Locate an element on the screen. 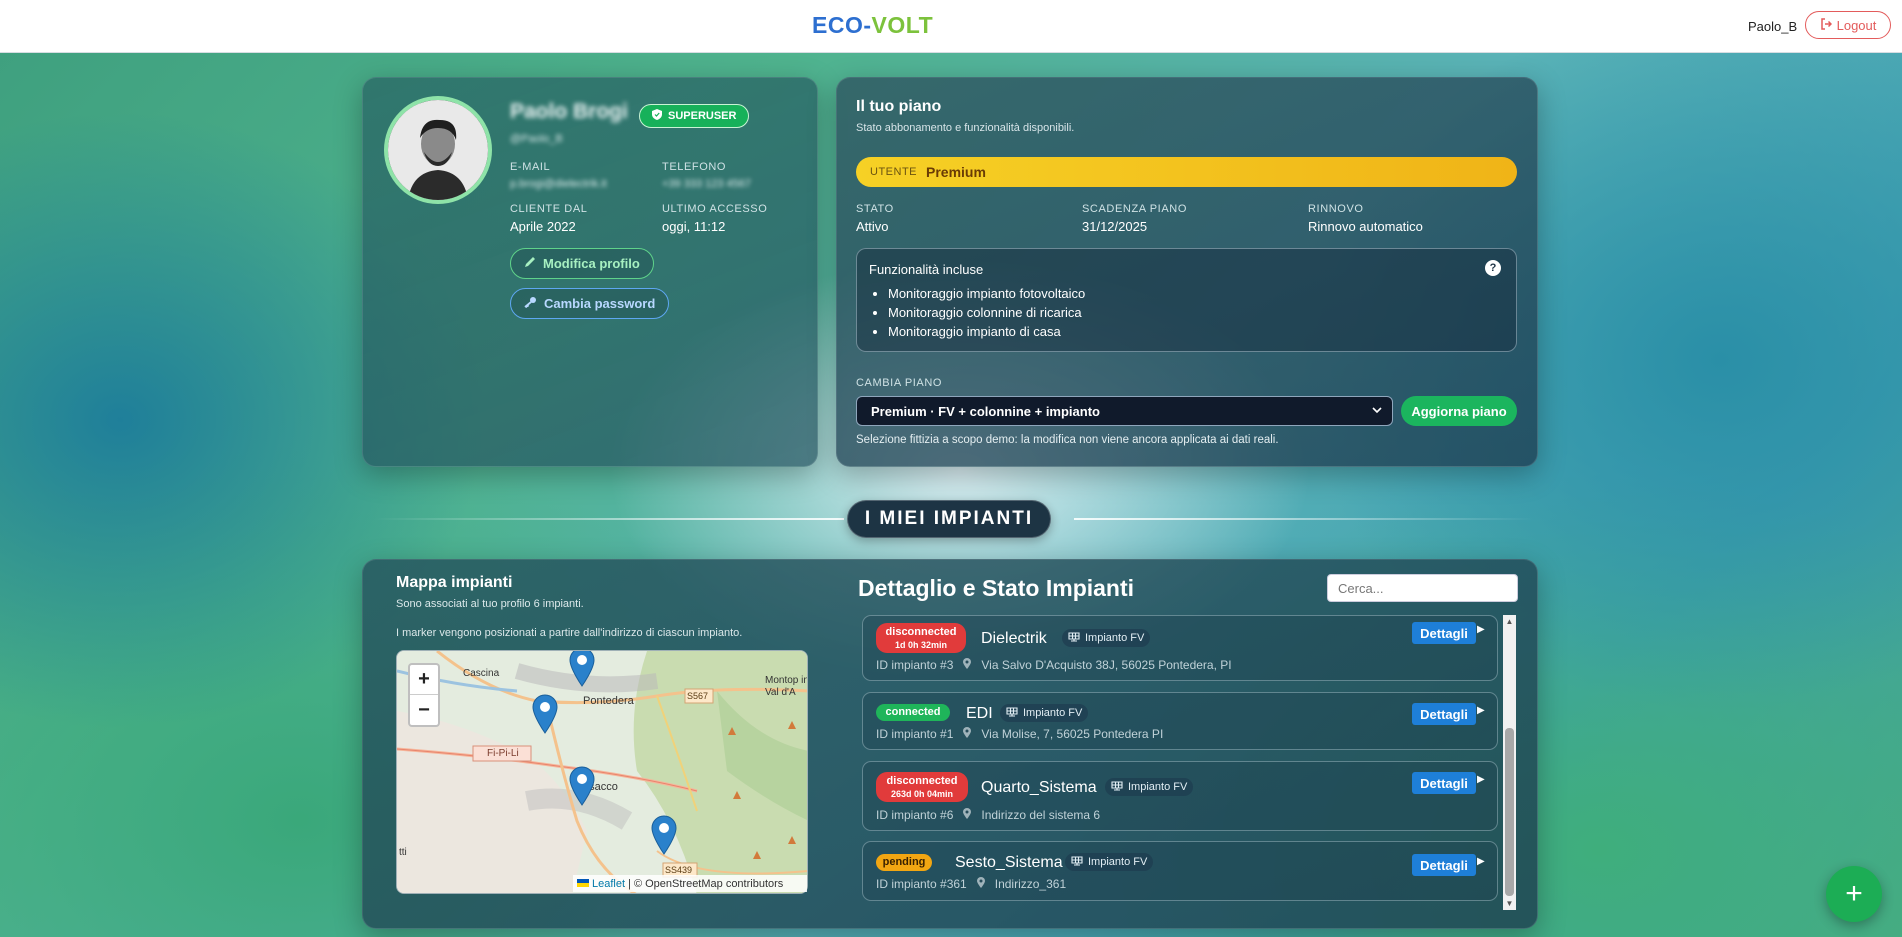 The height and width of the screenshot is (937, 1902). zoom-out-button: − is located at coordinates (424, 710).